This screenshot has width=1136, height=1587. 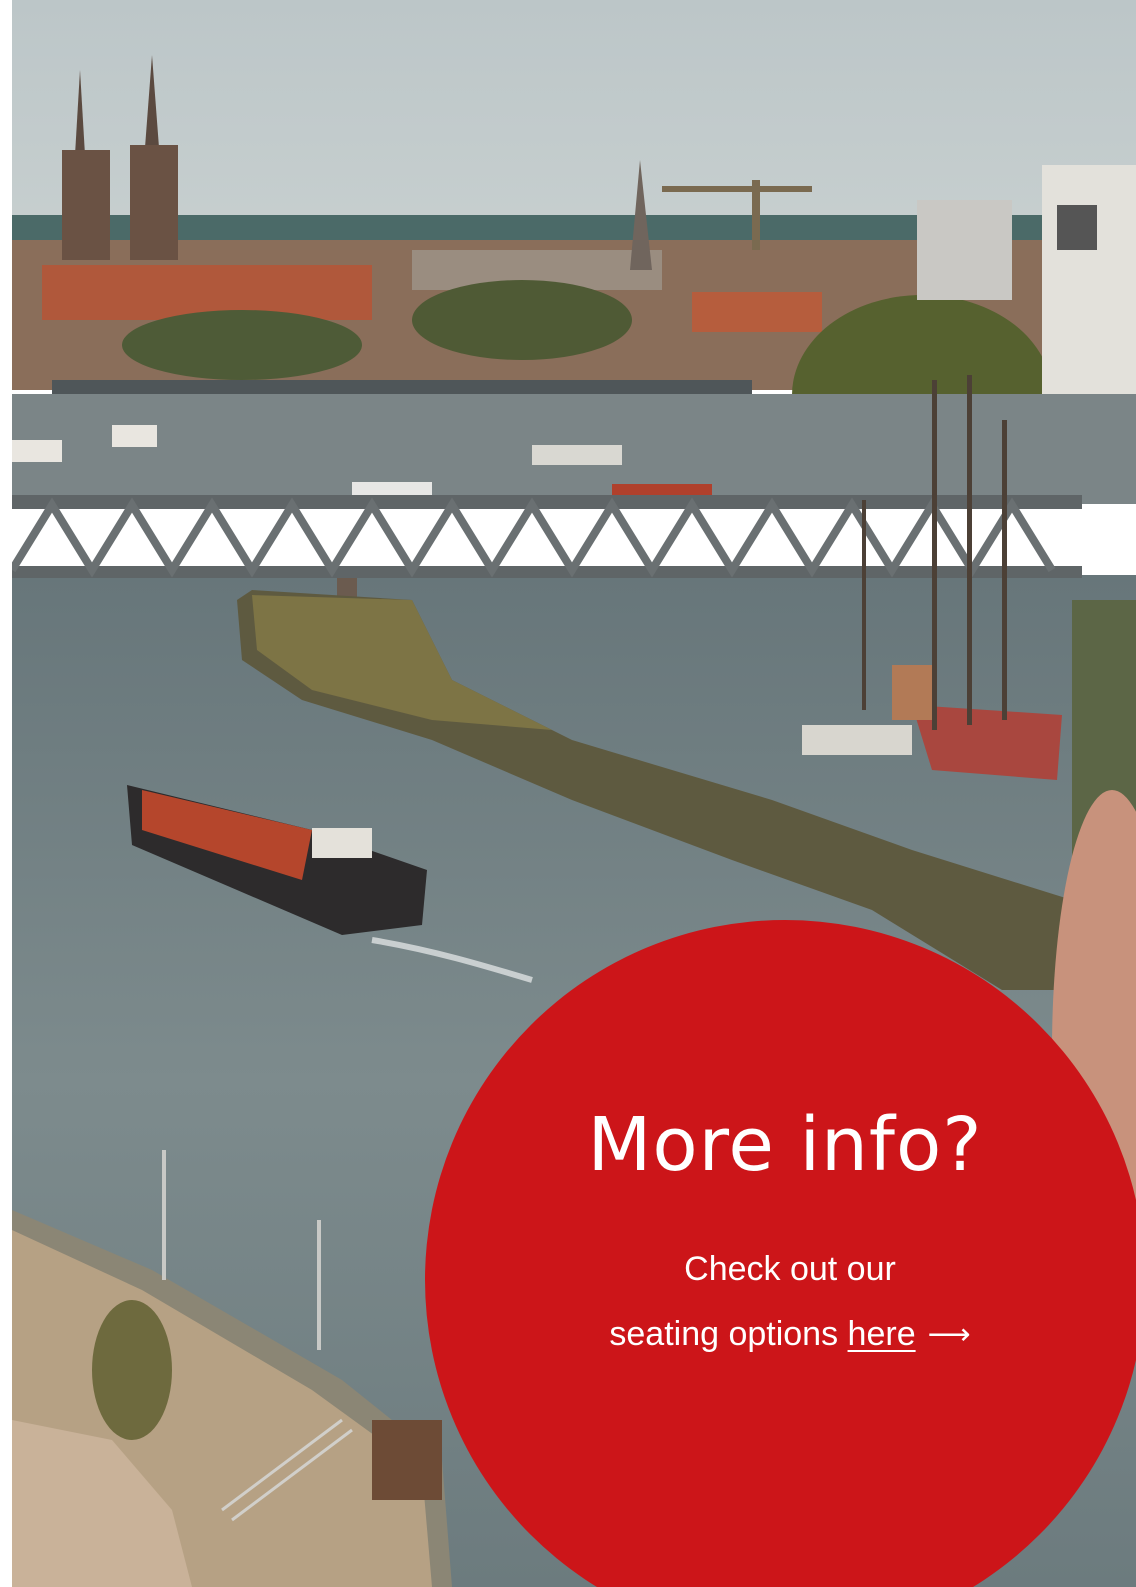 What do you see at coordinates (882, 1334) in the screenshot?
I see `seating-options-link: here` at bounding box center [882, 1334].